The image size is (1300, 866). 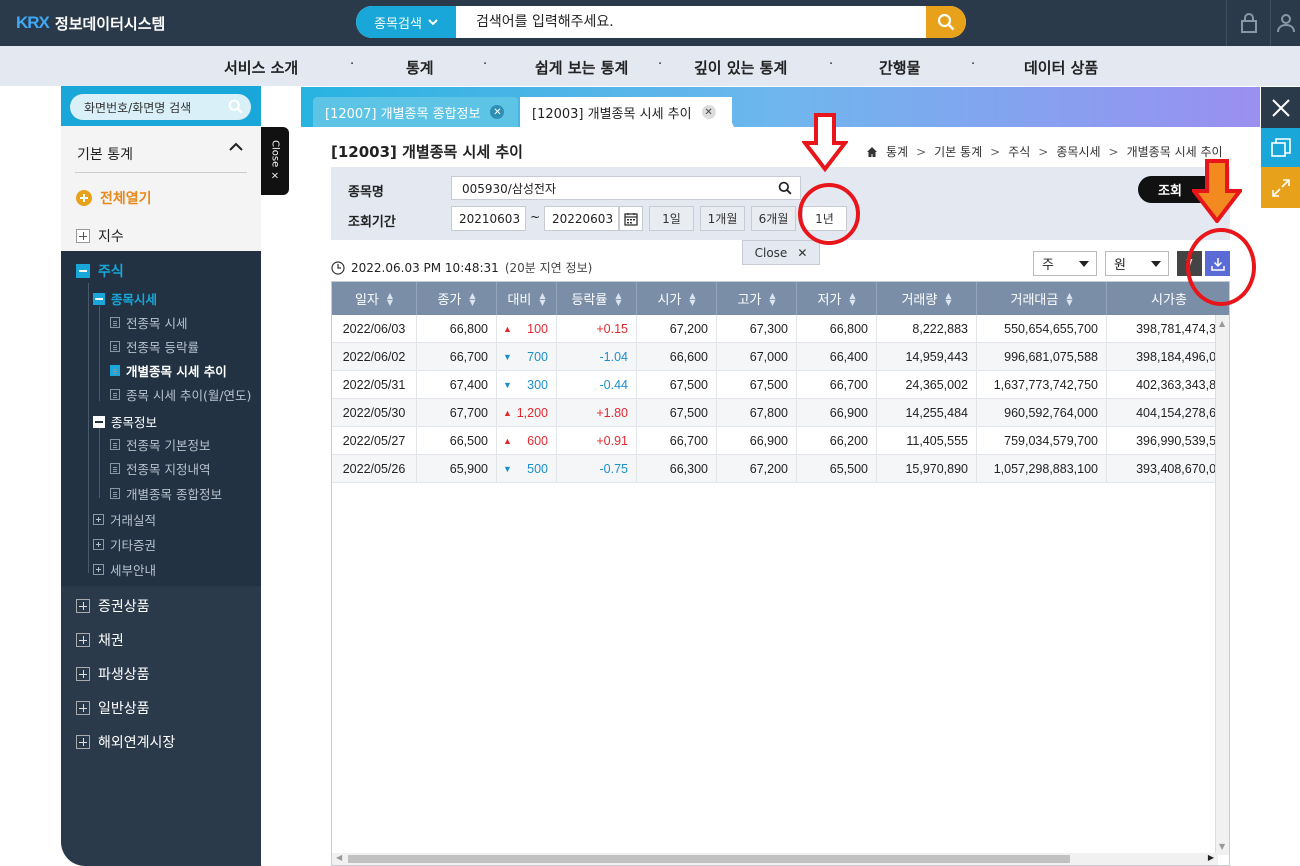 I want to click on sidebar-item-designation: 전종목 지정내역, so click(x=160, y=468).